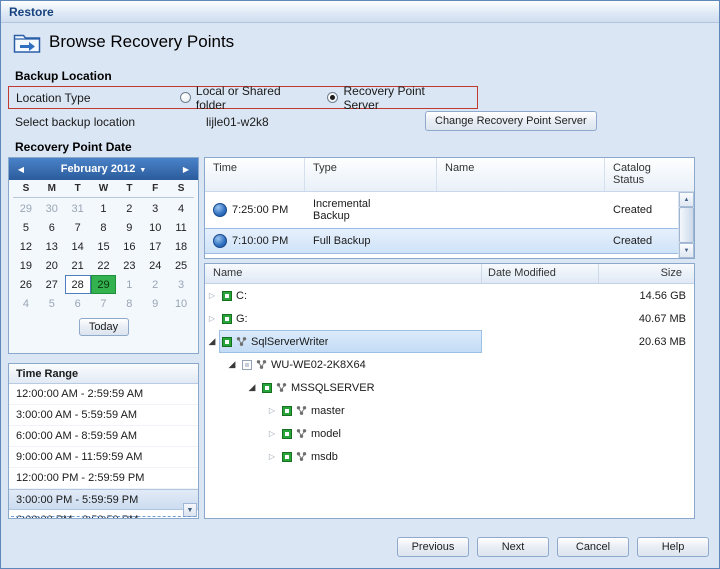  What do you see at coordinates (103, 499) in the screenshot?
I see `time-range-item: 3:00:00 PM - 5:59:59 PM` at bounding box center [103, 499].